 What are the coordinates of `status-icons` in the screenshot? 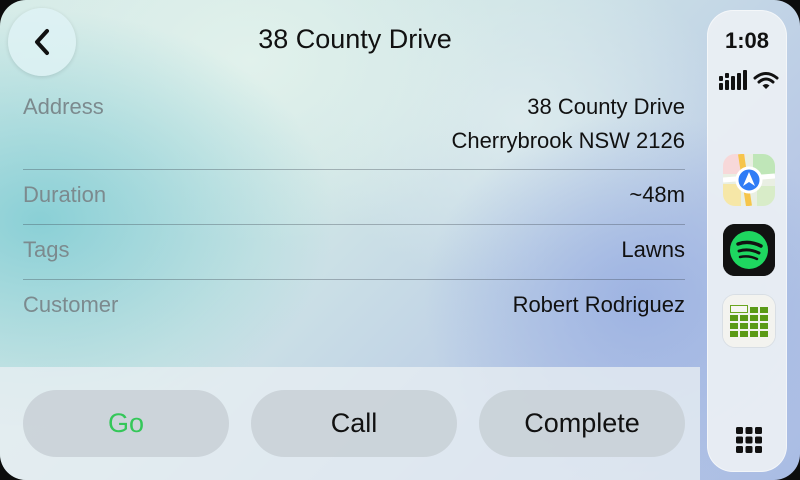 It's located at (749, 81).